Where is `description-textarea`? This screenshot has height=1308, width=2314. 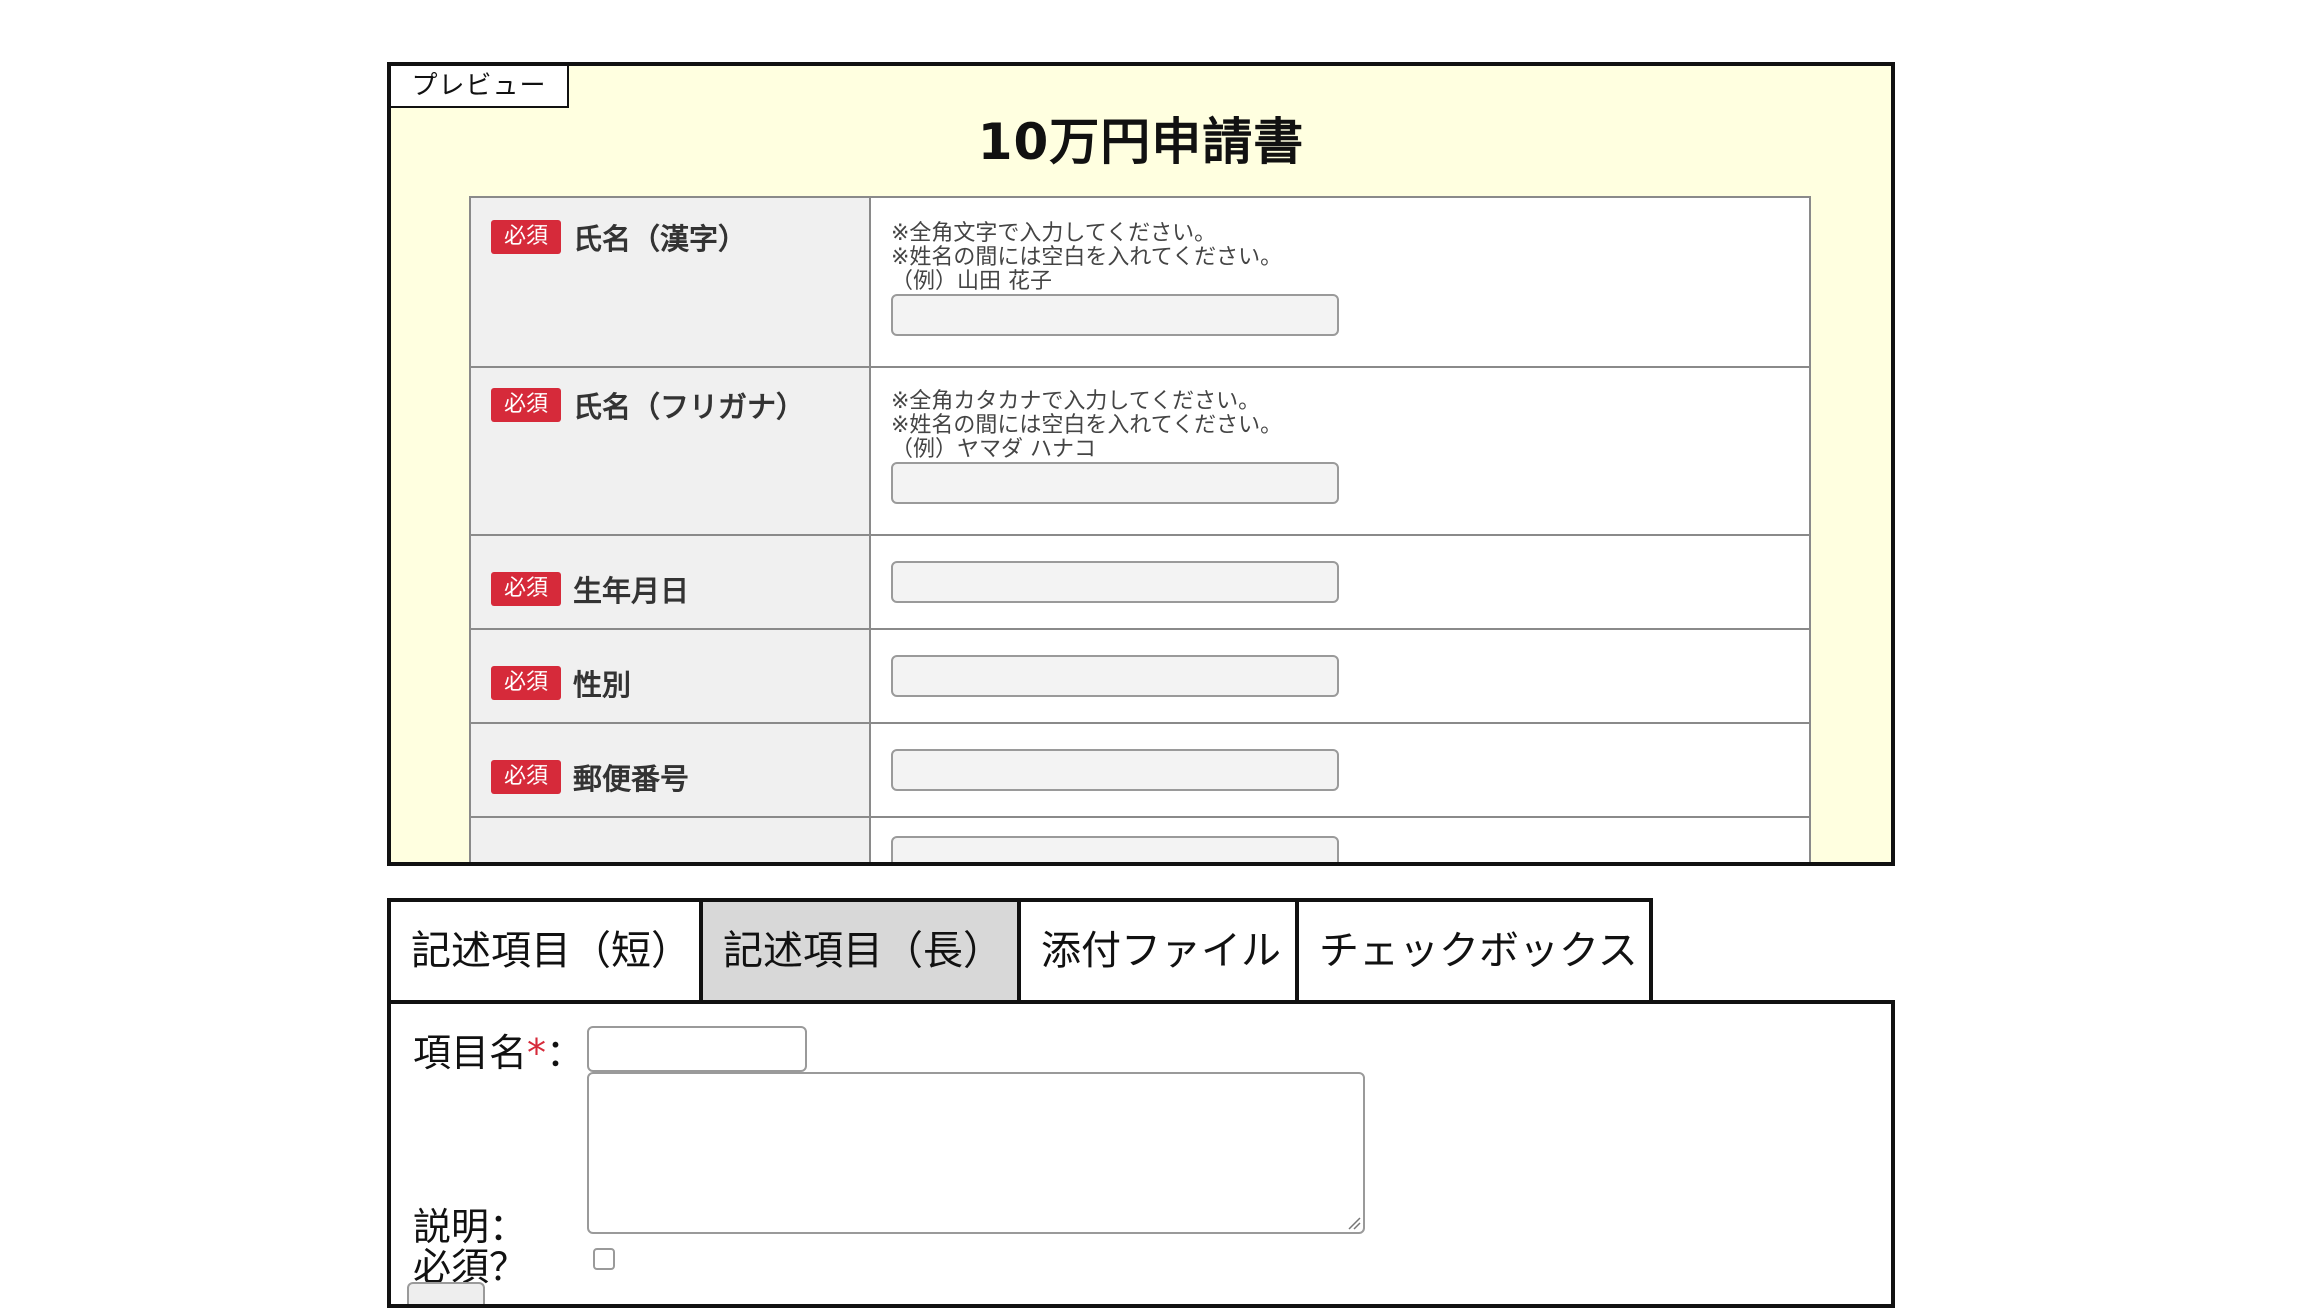
description-textarea is located at coordinates (976, 1153).